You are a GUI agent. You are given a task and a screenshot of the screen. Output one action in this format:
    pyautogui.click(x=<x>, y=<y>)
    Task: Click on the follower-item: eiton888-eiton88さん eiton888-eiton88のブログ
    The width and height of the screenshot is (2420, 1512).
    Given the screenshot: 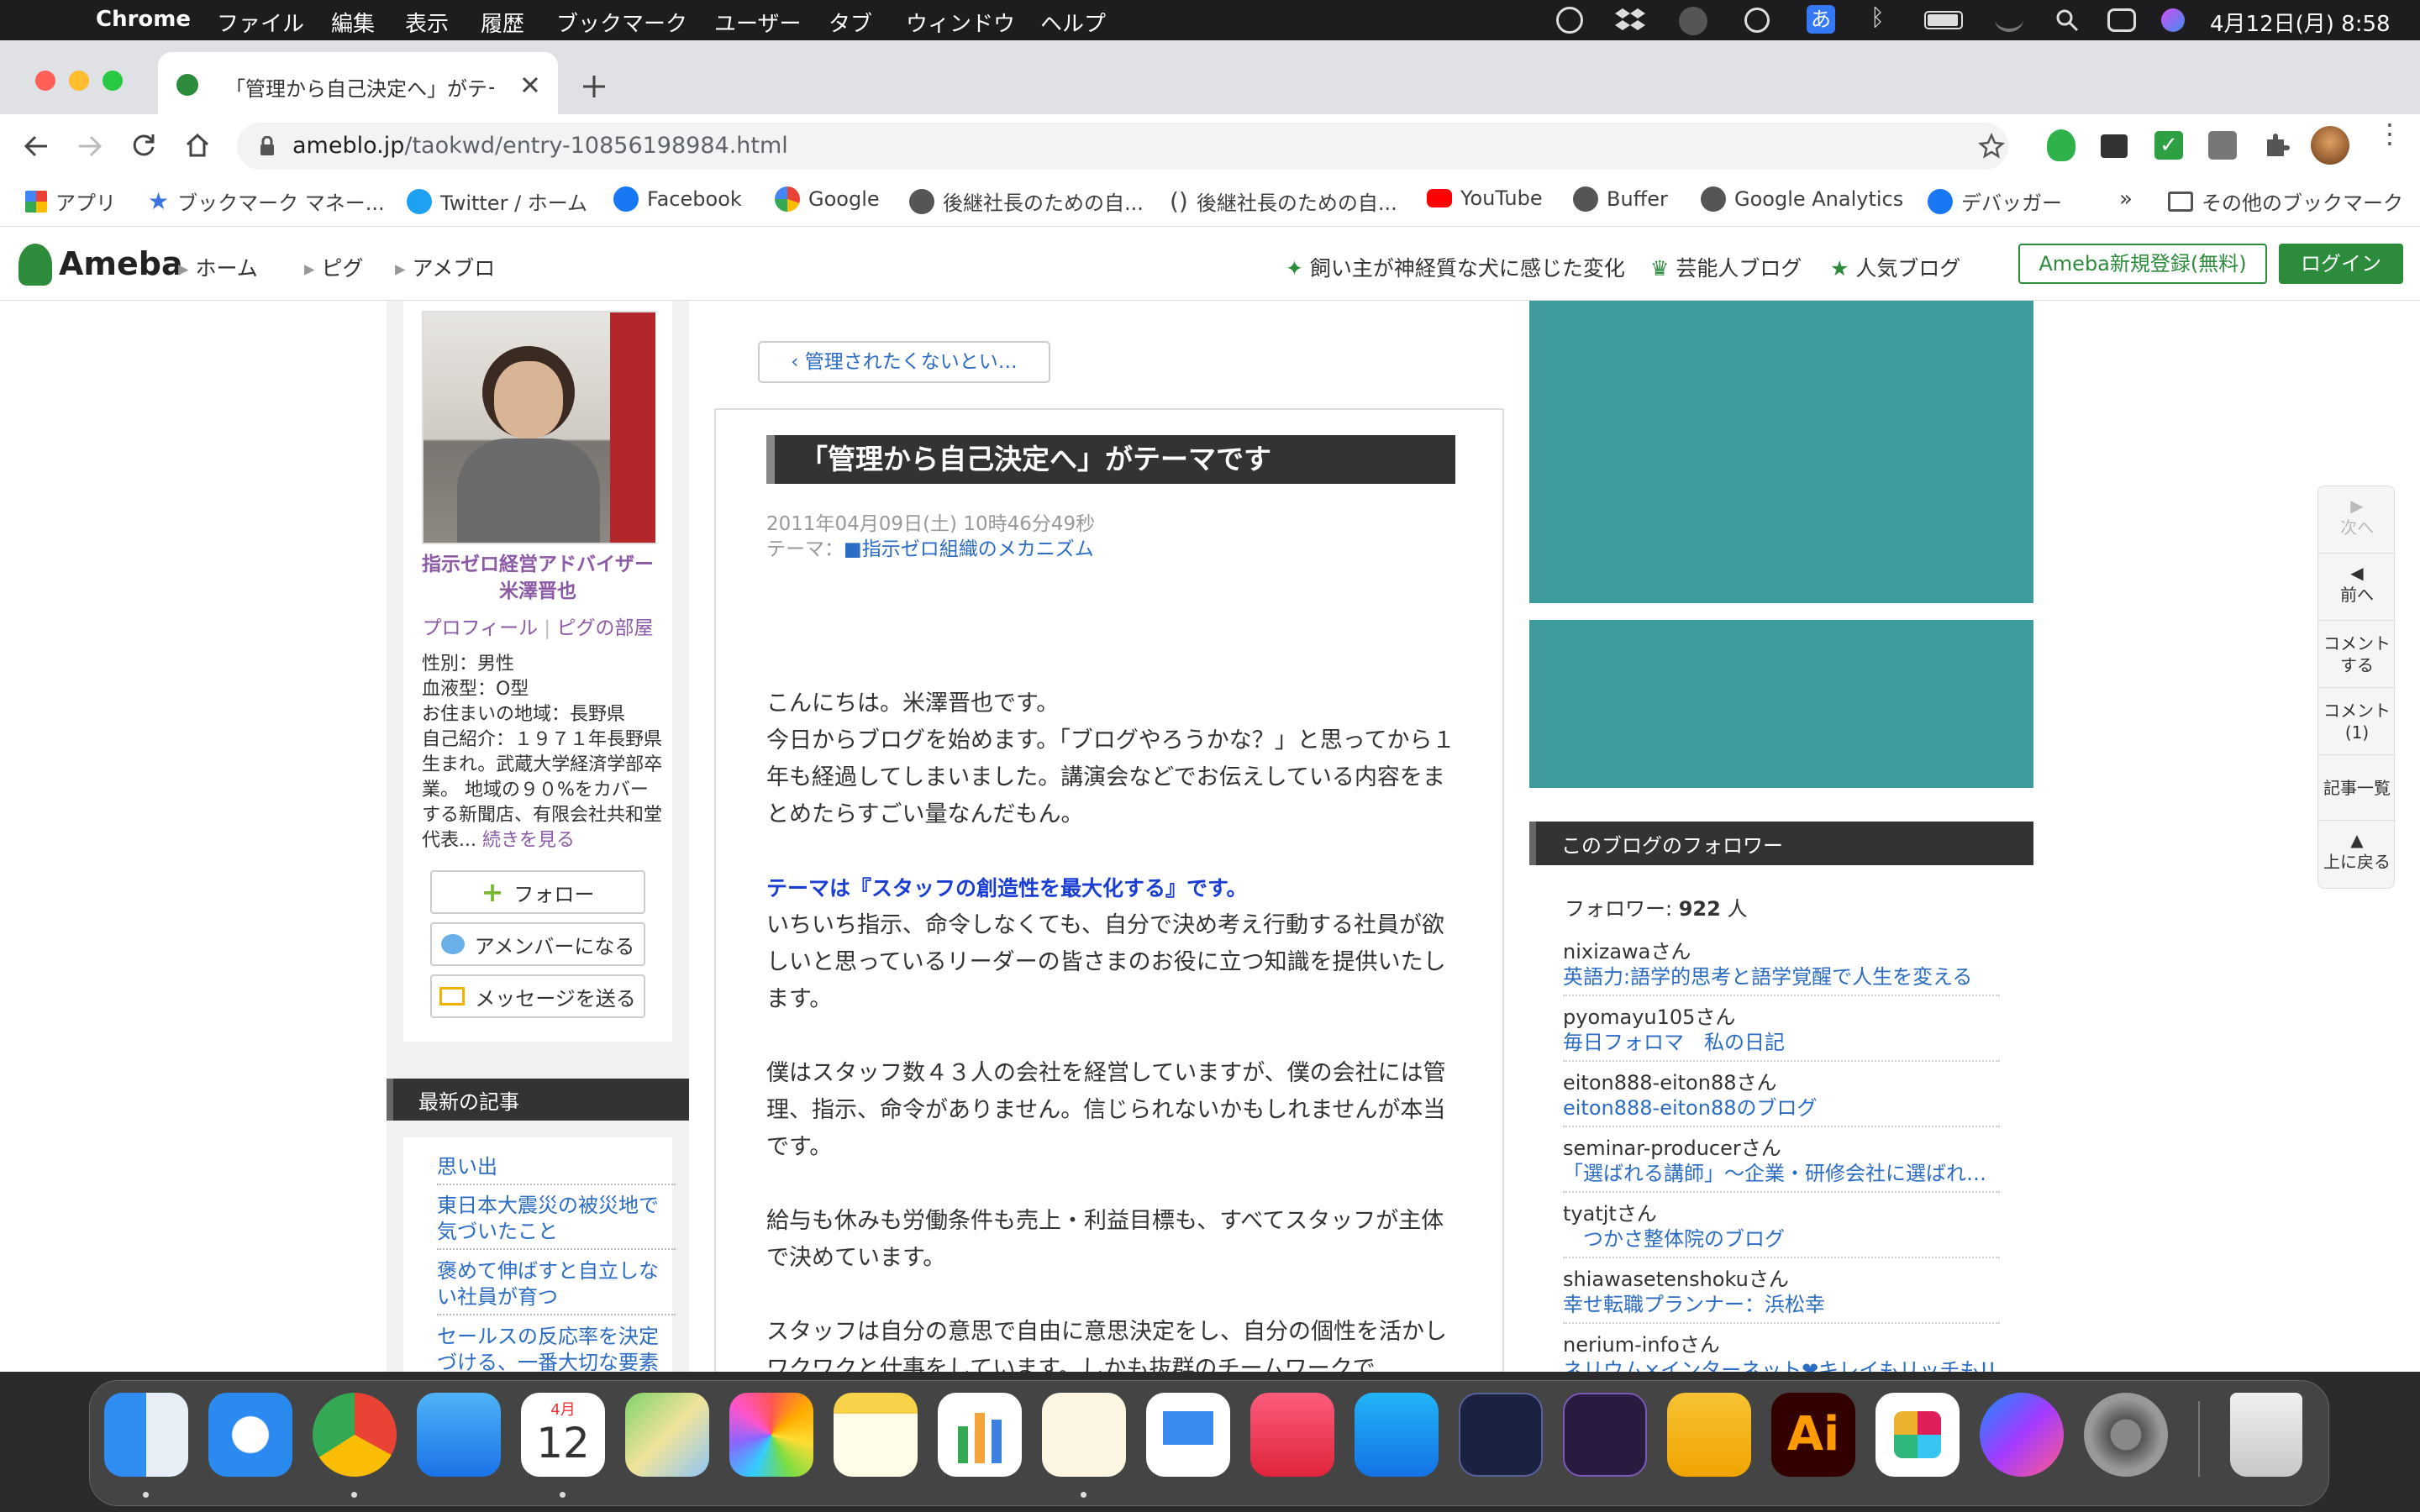 What is the action you would take?
    pyautogui.click(x=1782, y=1098)
    